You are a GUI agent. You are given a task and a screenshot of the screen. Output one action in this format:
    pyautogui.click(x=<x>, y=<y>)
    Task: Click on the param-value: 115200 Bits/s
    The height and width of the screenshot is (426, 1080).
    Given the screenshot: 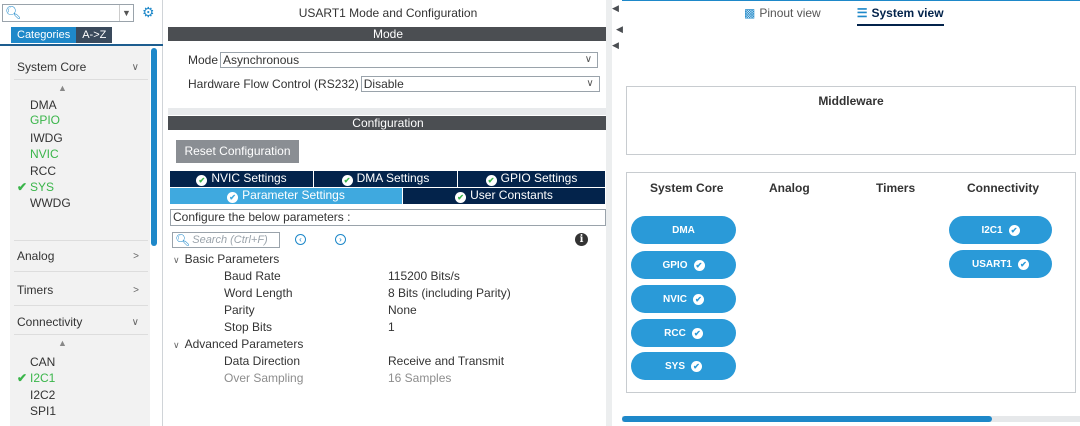 What is the action you would take?
    pyautogui.click(x=424, y=276)
    